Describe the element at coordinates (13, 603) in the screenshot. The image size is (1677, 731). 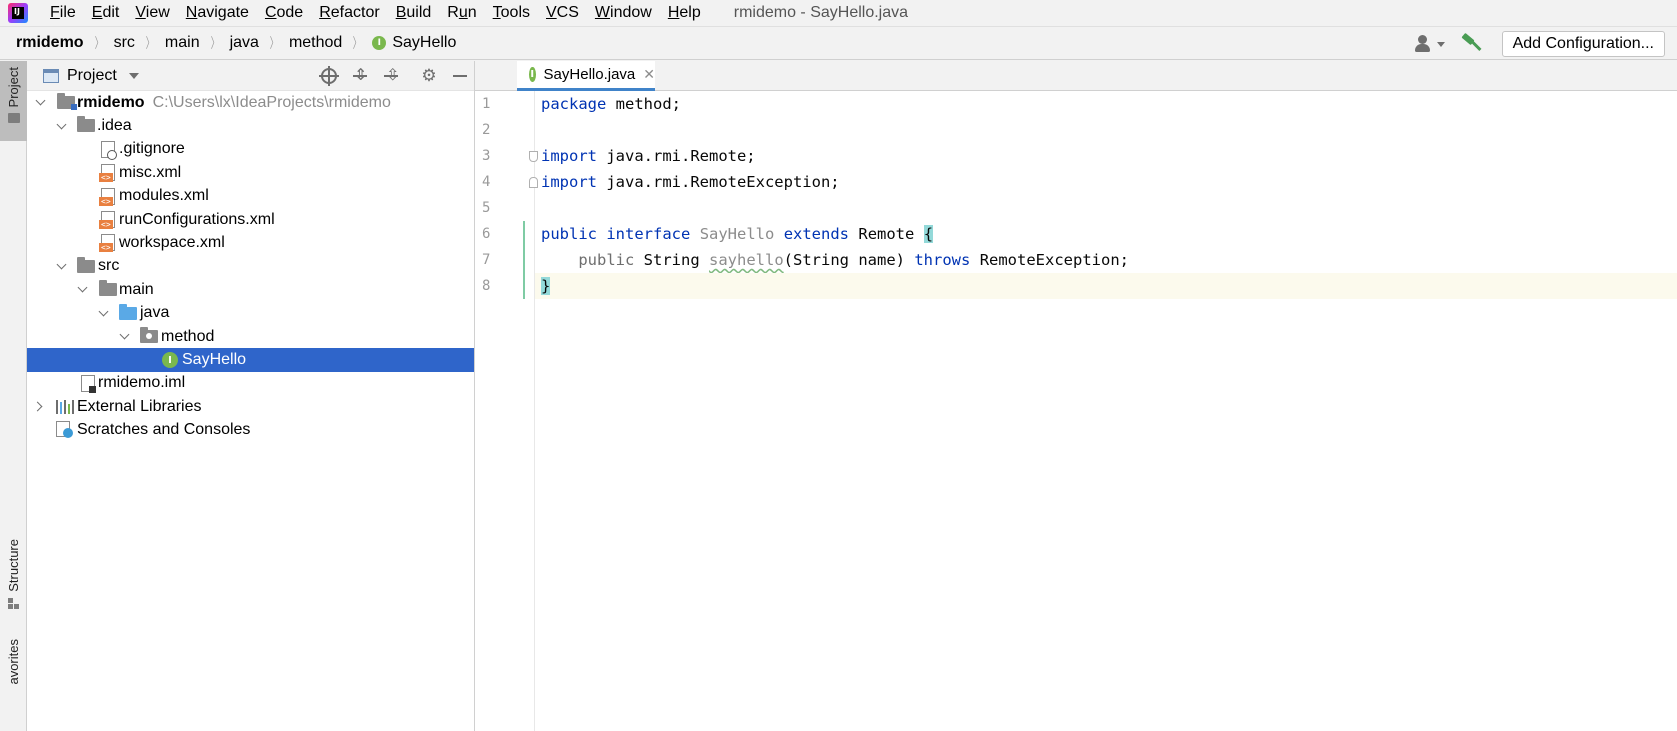
I see `structure-icon` at that location.